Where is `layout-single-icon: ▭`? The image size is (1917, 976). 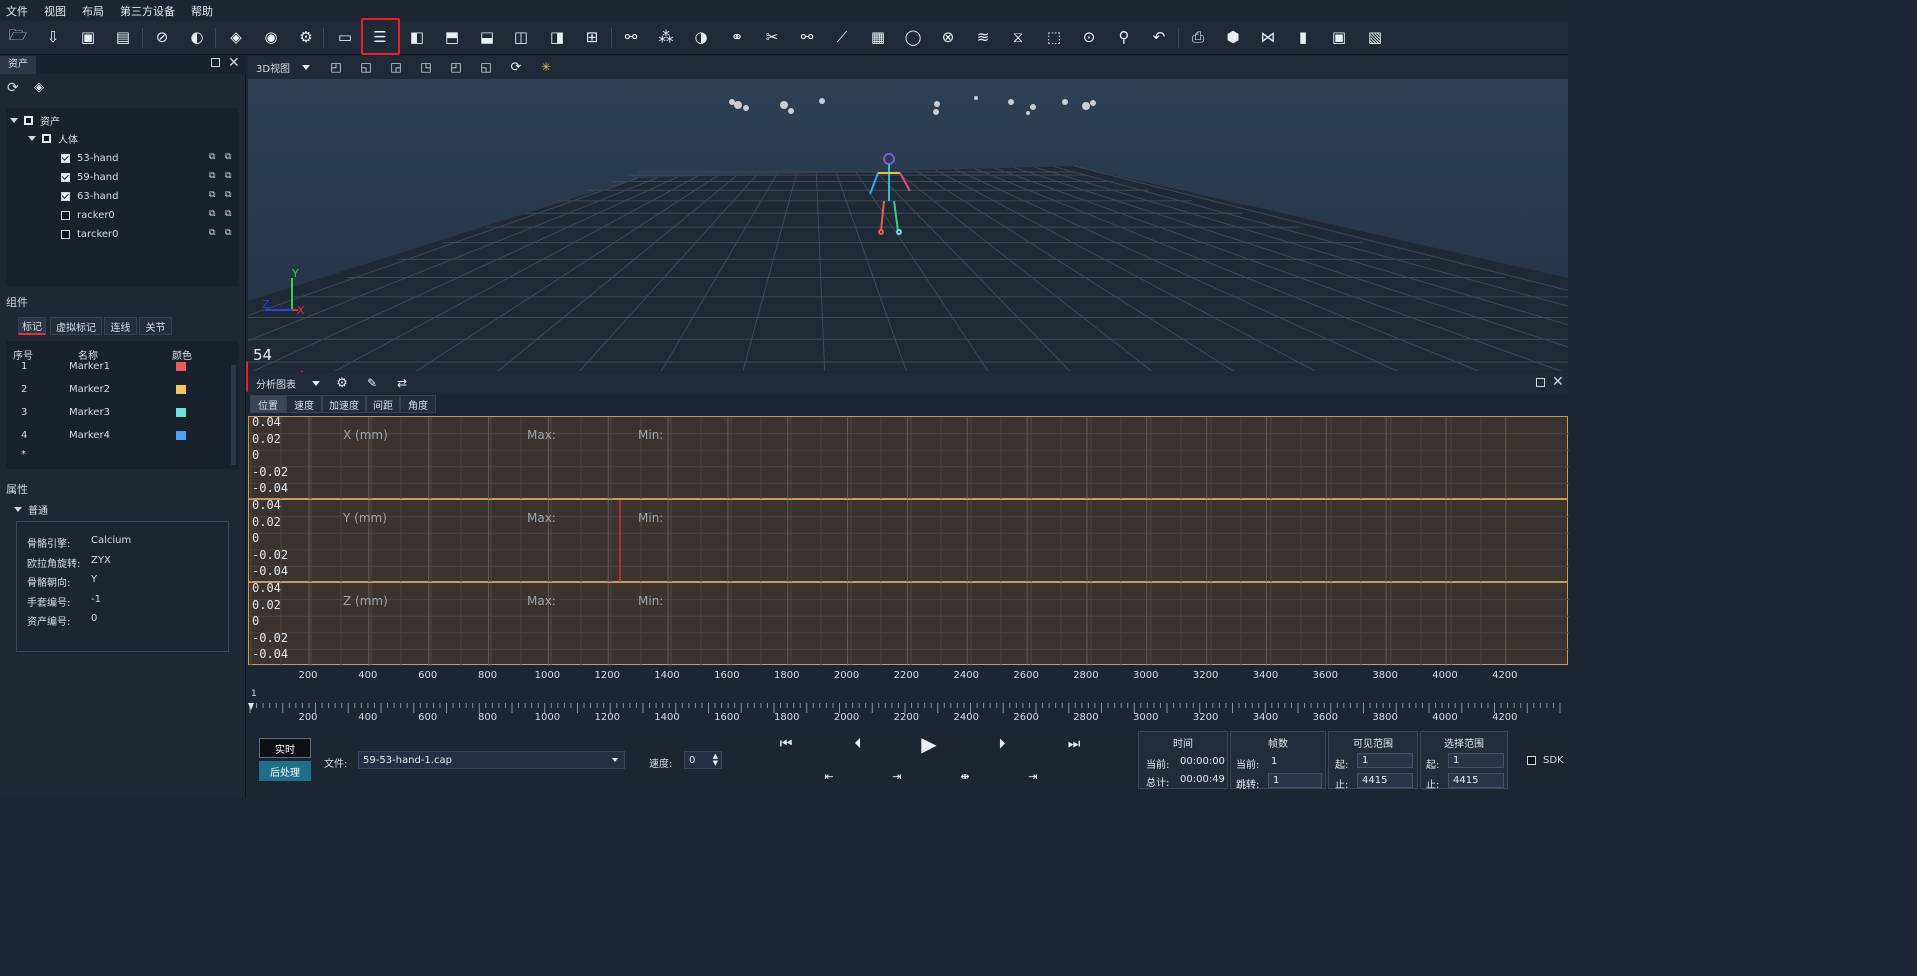 layout-single-icon: ▭ is located at coordinates (345, 37).